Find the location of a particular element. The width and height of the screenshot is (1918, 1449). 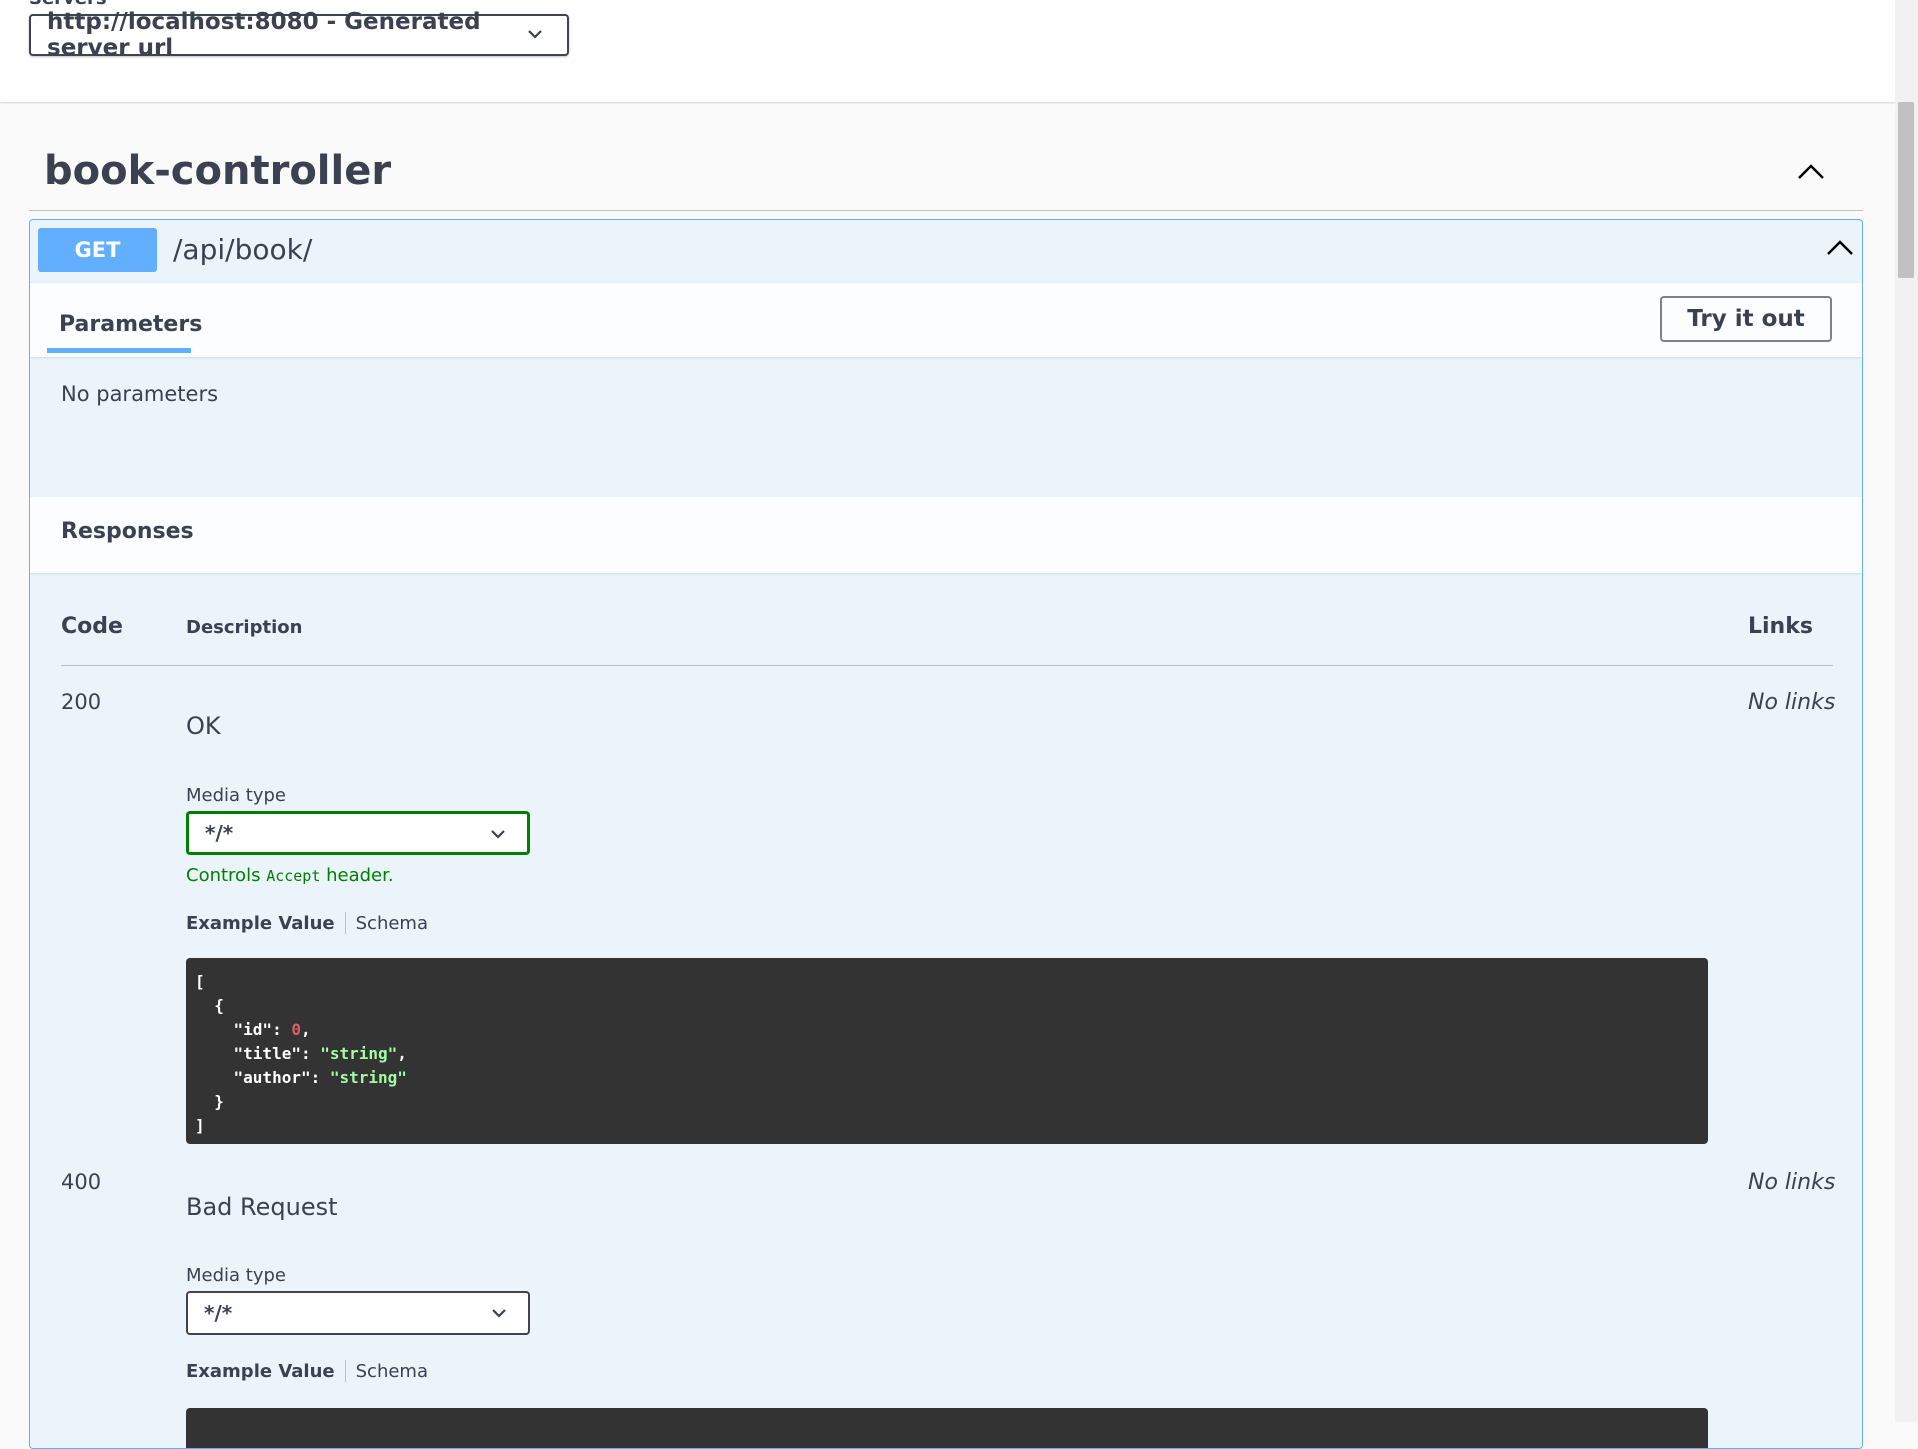

http-method-badge: GET is located at coordinates (97, 250).